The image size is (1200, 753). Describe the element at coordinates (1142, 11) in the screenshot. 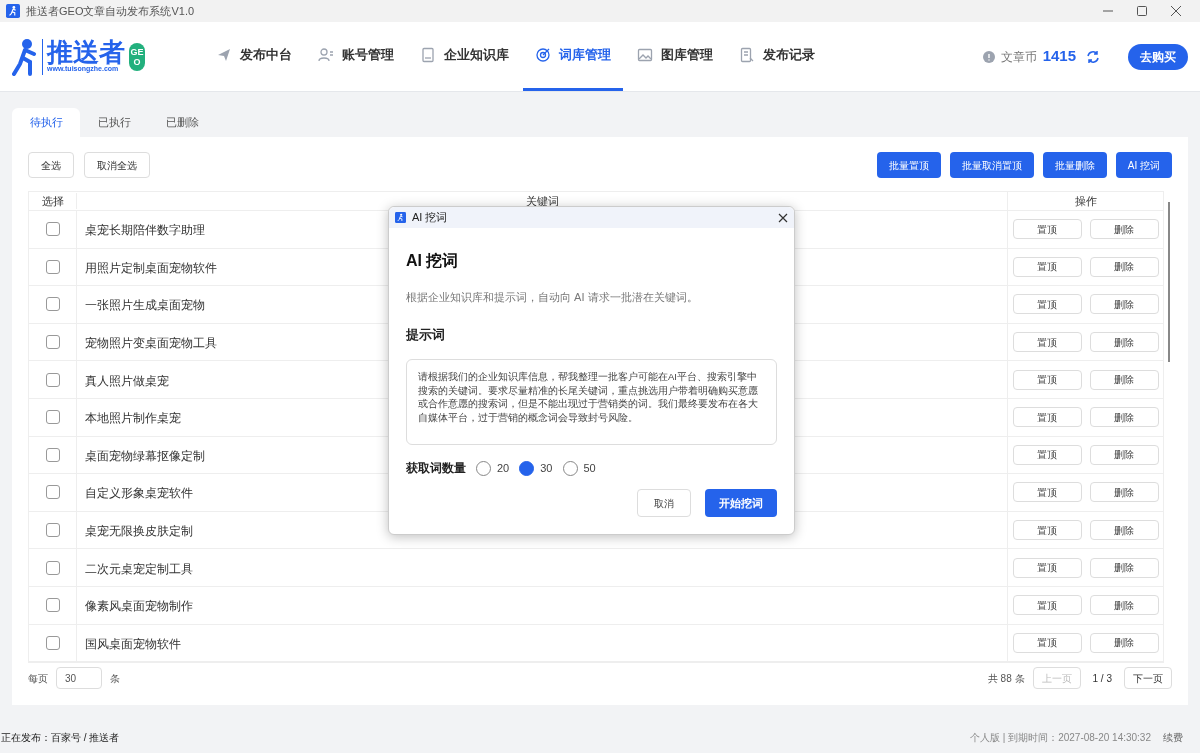

I see `maximize-icon` at that location.